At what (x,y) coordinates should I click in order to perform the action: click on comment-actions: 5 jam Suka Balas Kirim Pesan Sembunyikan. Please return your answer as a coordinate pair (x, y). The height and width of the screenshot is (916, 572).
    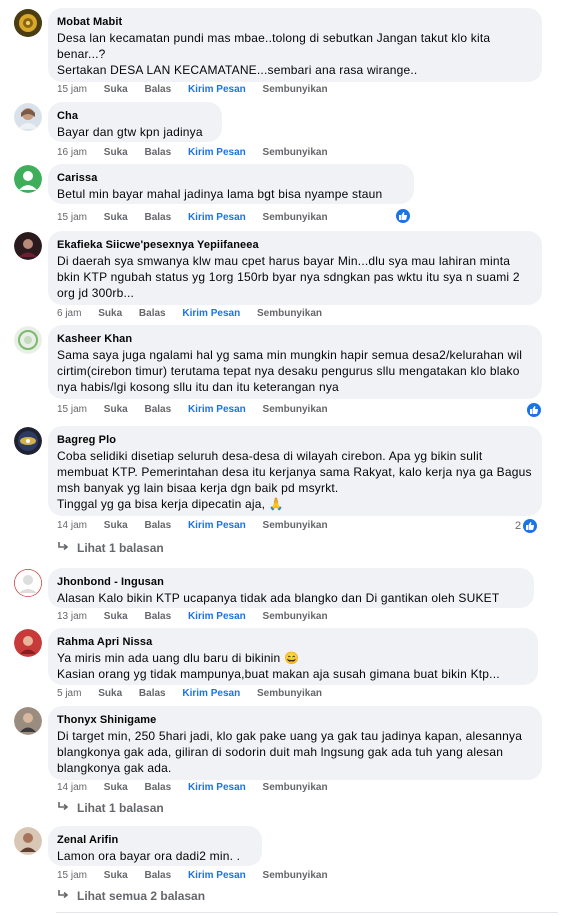
    Looking at the image, I should click on (196, 694).